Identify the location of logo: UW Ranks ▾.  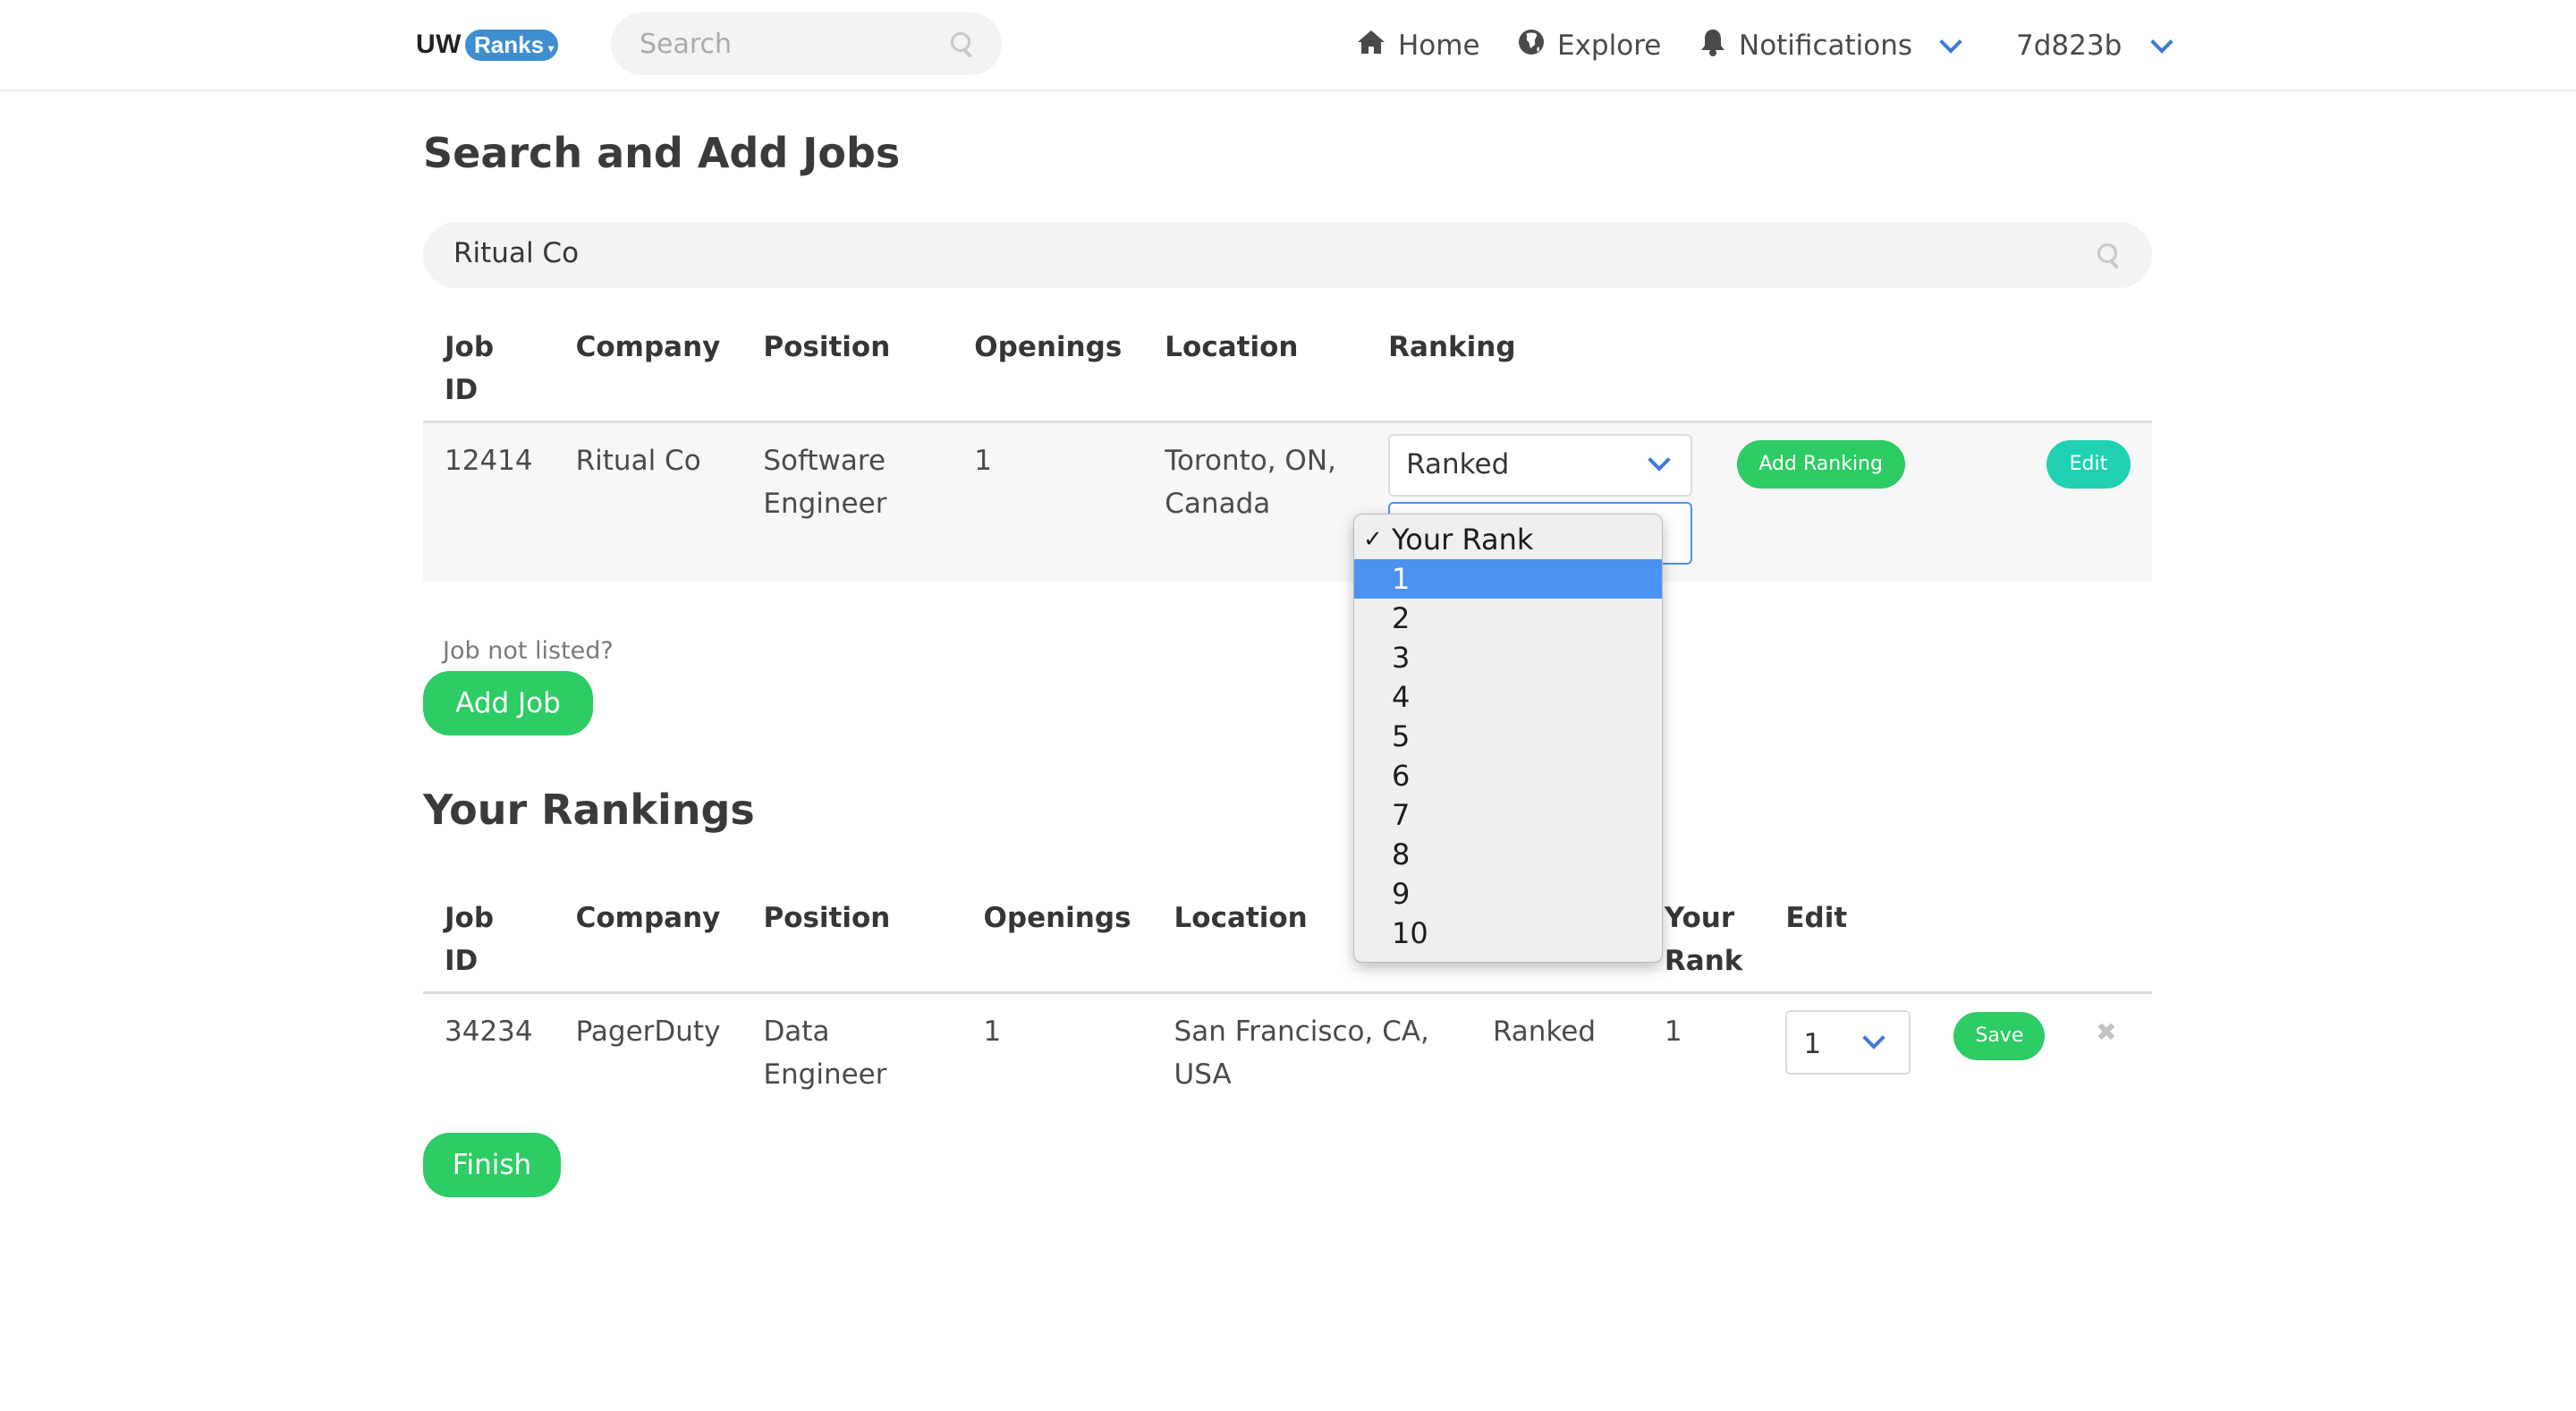
(487, 45).